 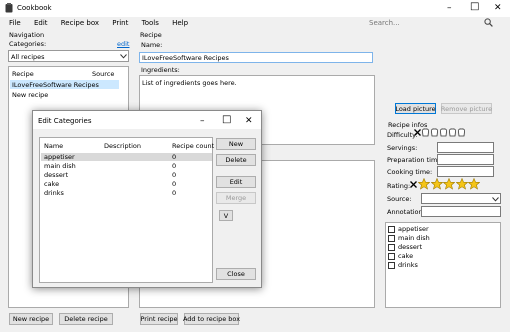 What do you see at coordinates (151, 35) in the screenshot?
I see `recipe-title: Recipe` at bounding box center [151, 35].